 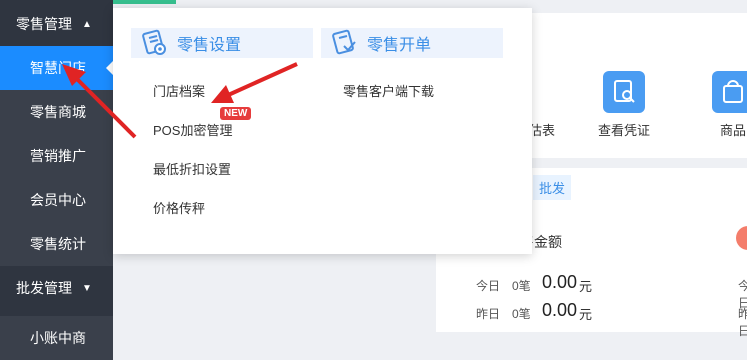 I want to click on sidebar-item-retail-mall: 零售商城, so click(x=56, y=112).